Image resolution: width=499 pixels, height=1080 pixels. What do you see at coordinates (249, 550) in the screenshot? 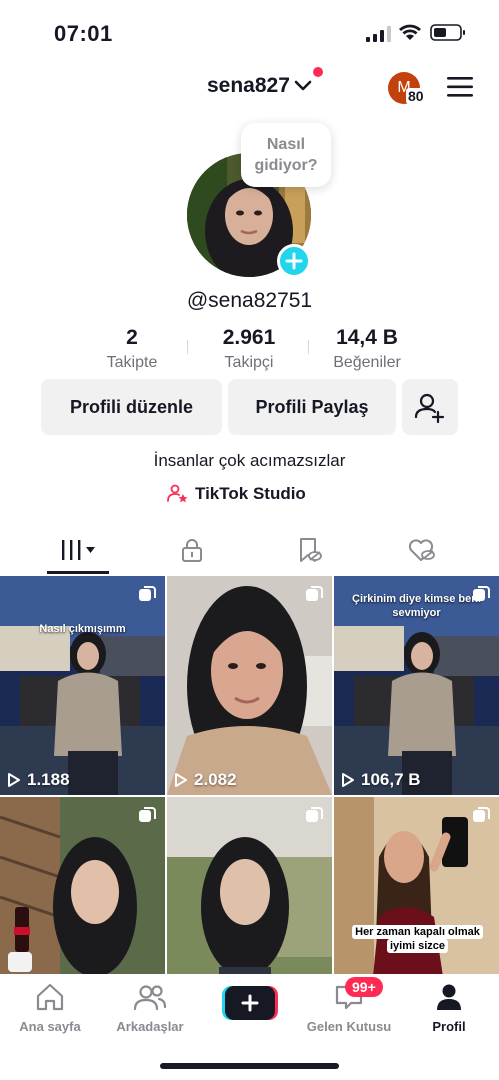
I see `profile-tabs` at bounding box center [249, 550].